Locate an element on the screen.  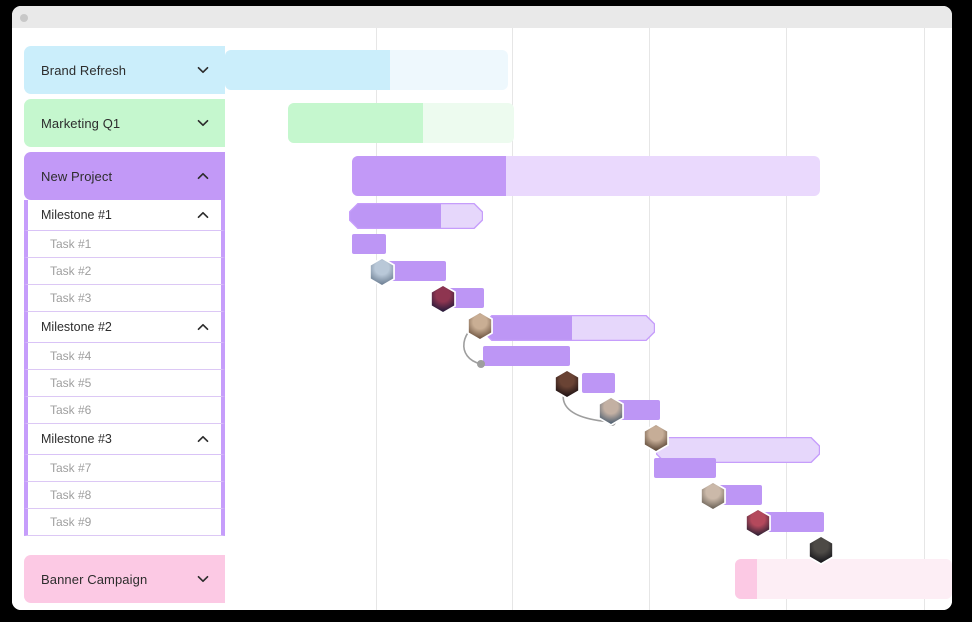
sidebar-item-label: Task #2 is located at coordinates (71, 271).